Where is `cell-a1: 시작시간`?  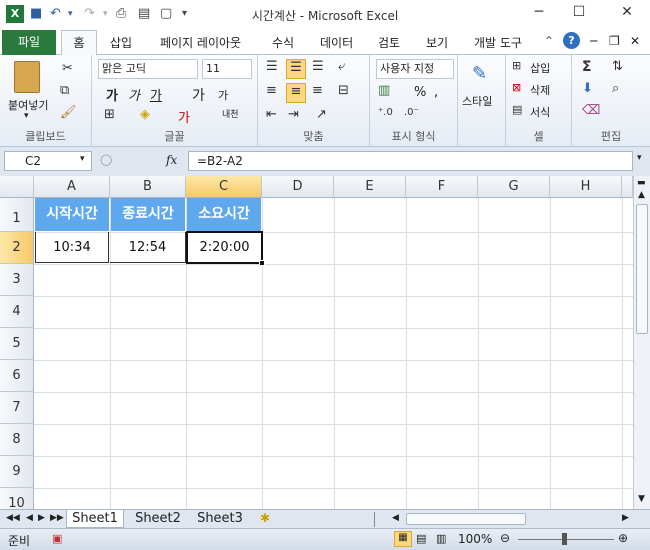 cell-a1: 시작시간 is located at coordinates (72, 214).